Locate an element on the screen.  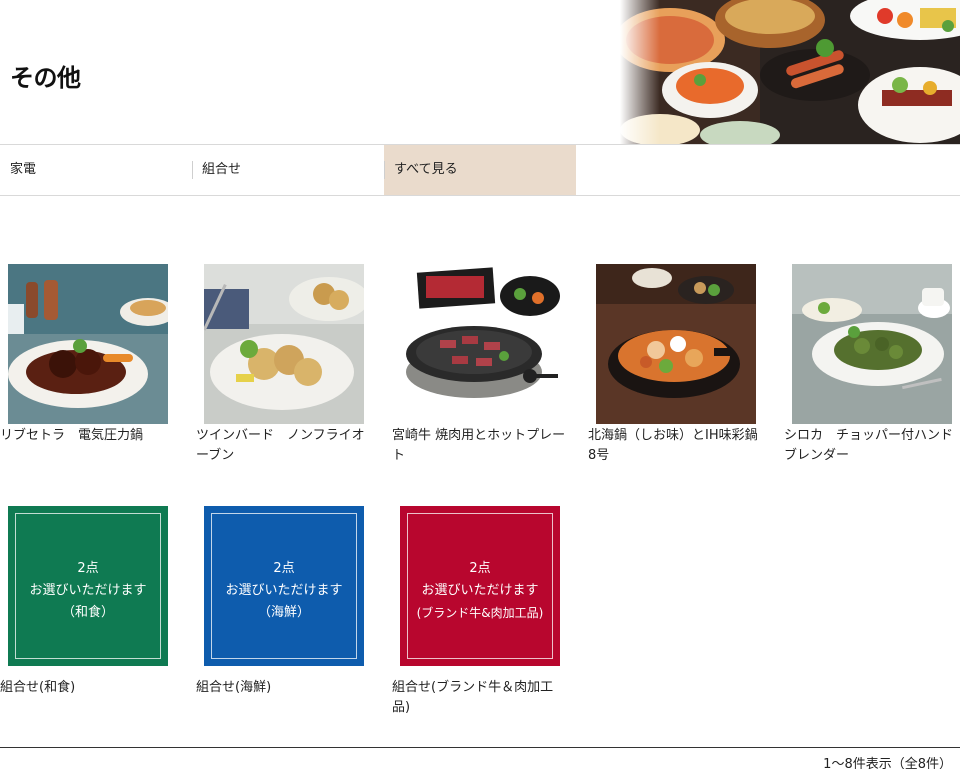
product-title: ツインバード ノンフライオーブン is located at coordinates (284, 446).